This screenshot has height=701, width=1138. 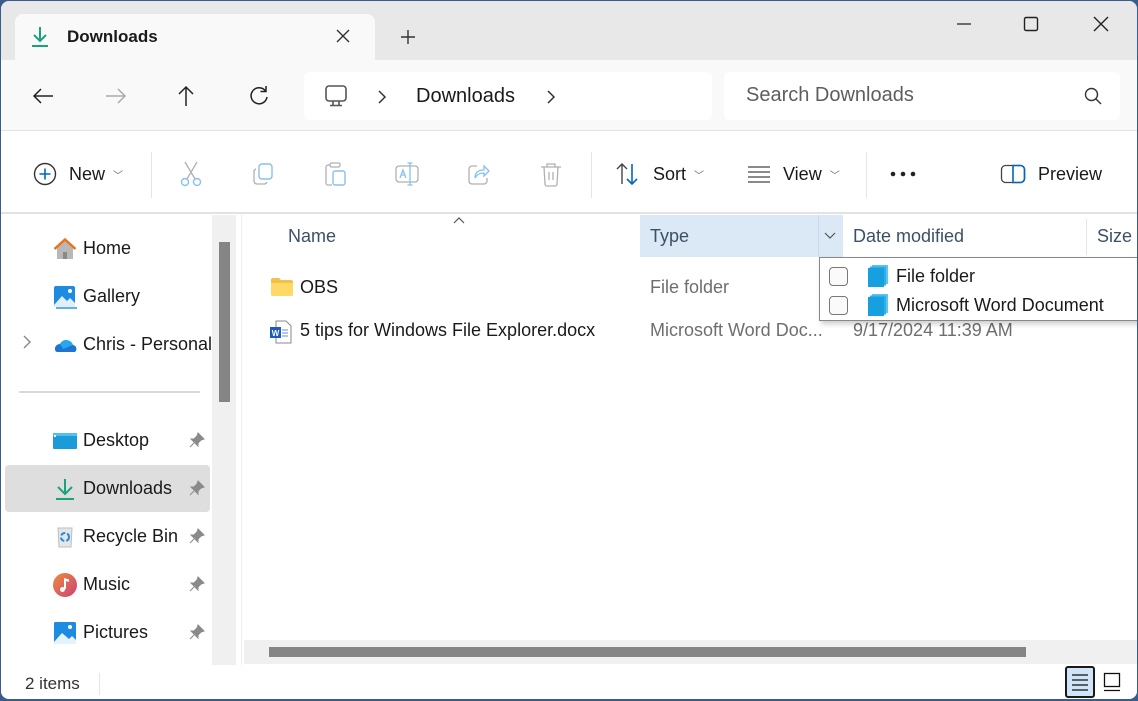 What do you see at coordinates (741, 236) in the screenshot?
I see `column-header-type: Type` at bounding box center [741, 236].